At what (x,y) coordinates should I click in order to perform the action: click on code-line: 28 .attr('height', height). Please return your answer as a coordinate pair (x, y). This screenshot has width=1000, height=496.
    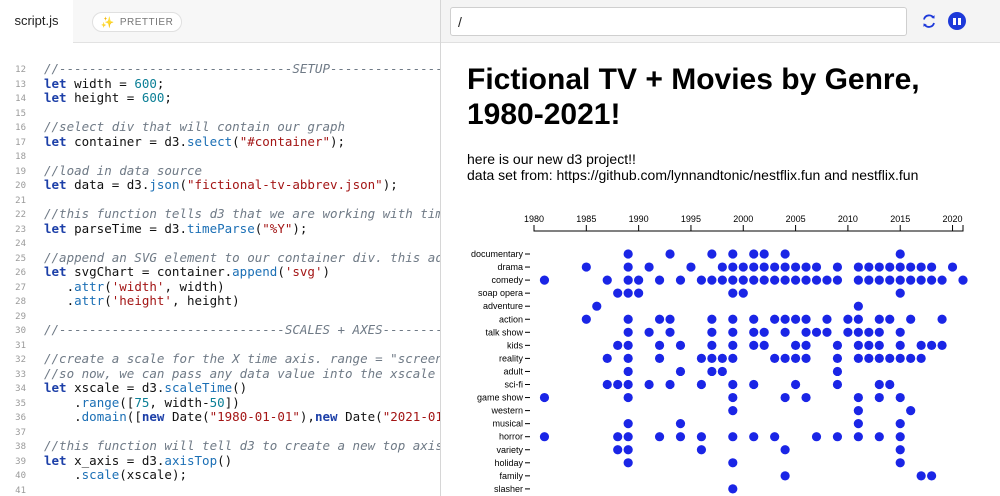
    Looking at the image, I should click on (220, 301).